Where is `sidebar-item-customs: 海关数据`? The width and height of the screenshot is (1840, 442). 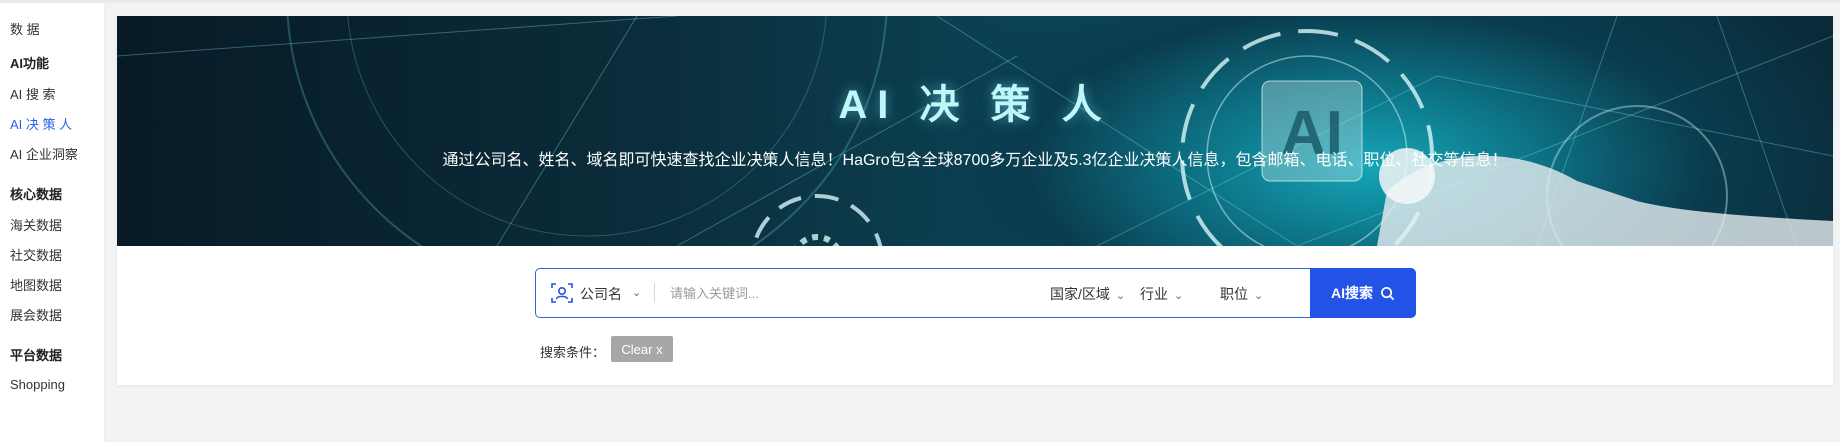
sidebar-item-customs: 海关数据 is located at coordinates (36, 224).